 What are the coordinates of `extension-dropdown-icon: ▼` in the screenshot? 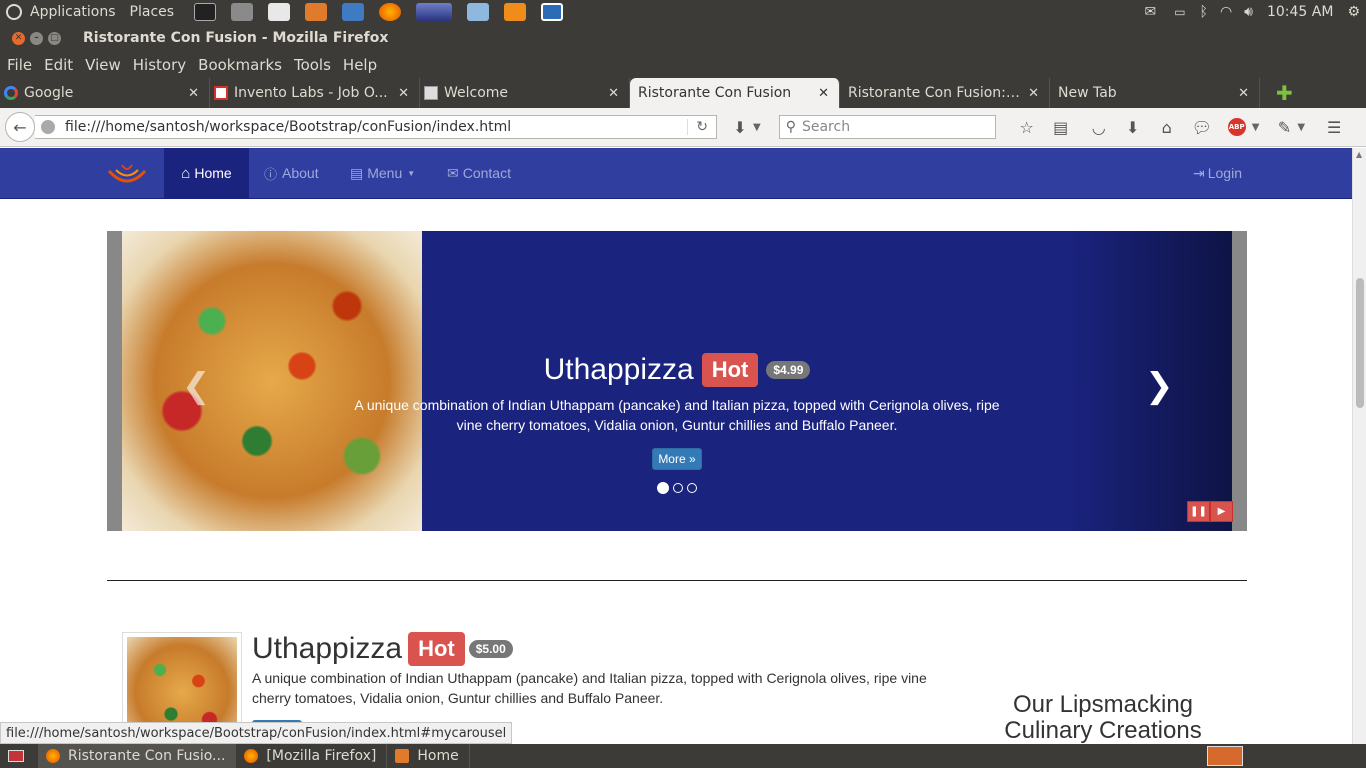 It's located at (1301, 127).